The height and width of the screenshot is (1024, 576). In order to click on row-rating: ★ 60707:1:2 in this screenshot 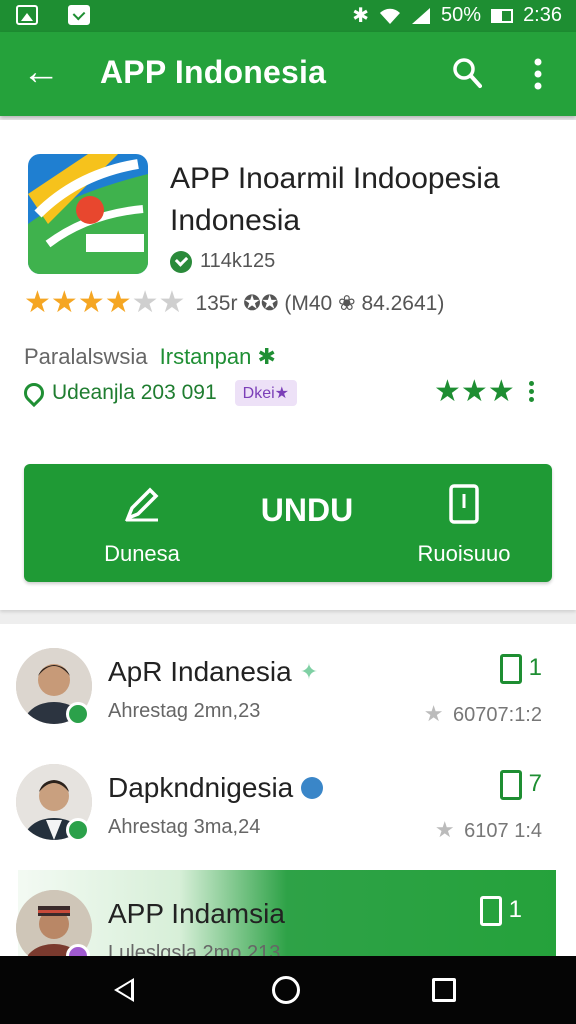, I will do `click(483, 714)`.